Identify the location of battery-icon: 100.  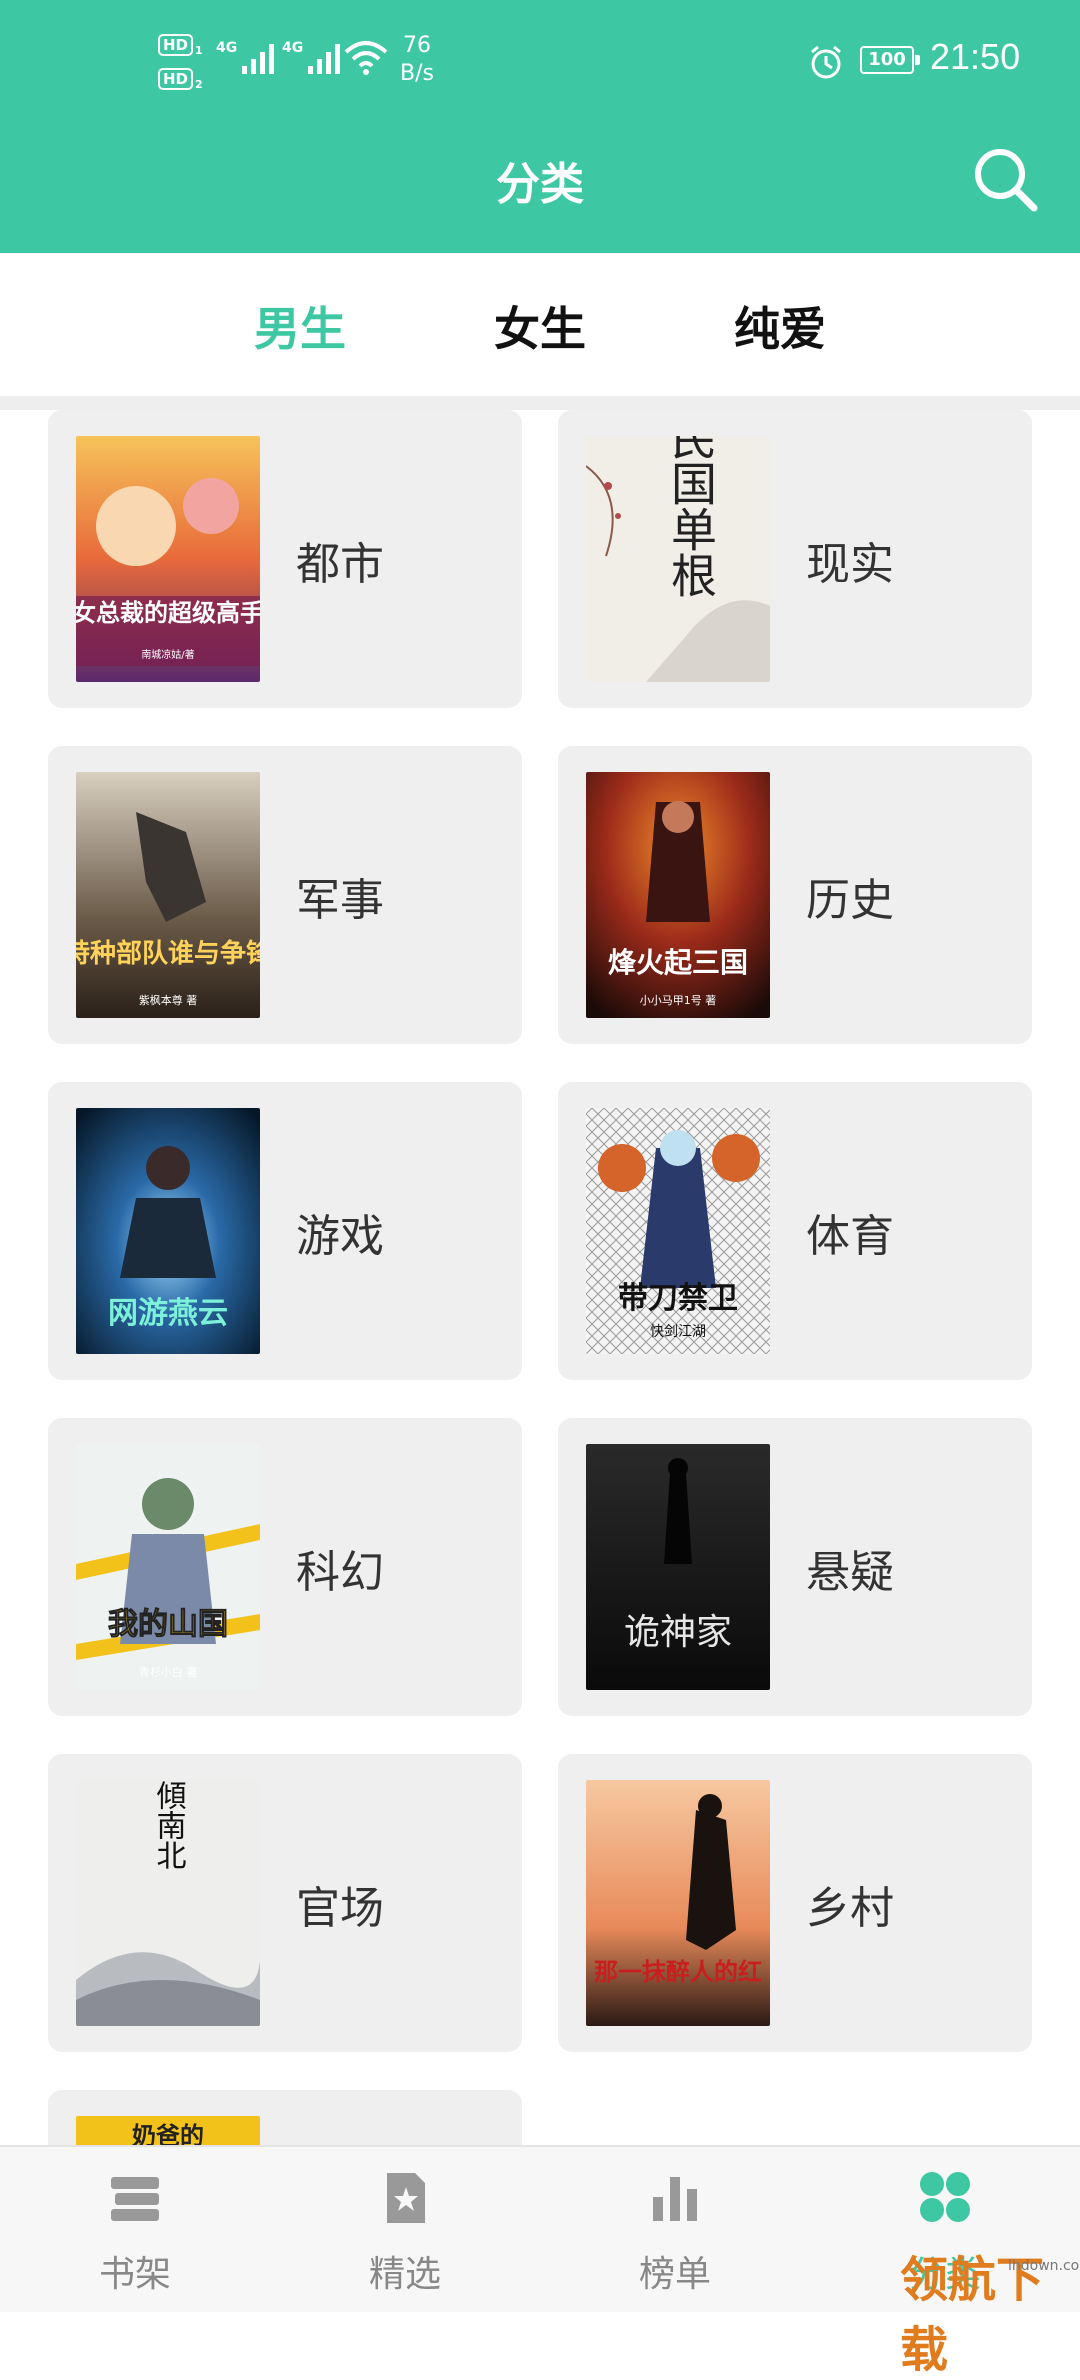
(890, 60).